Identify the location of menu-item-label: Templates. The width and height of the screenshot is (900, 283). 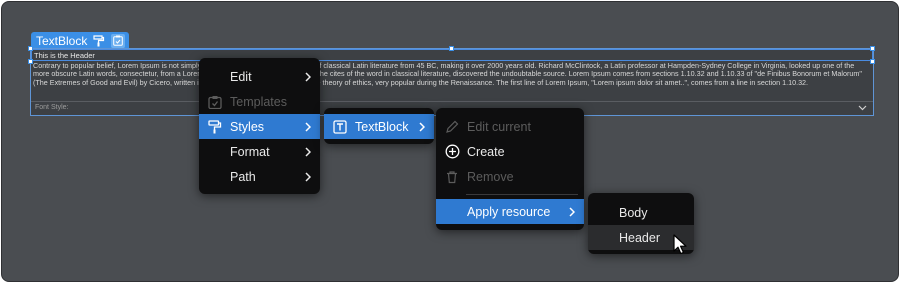
(258, 101).